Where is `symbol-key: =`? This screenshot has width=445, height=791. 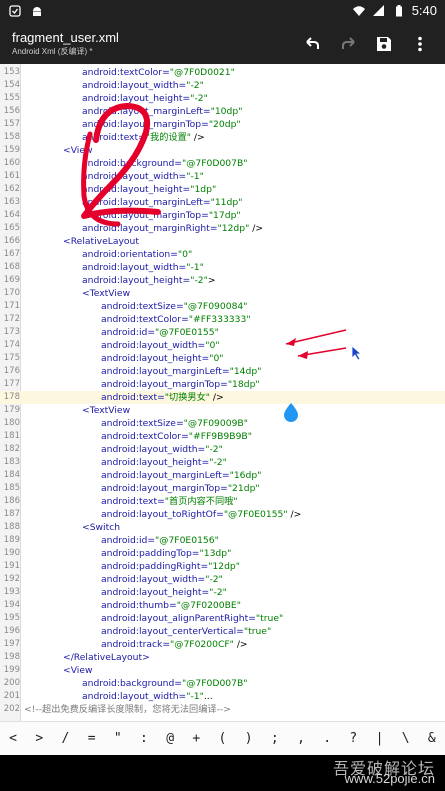 symbol-key: = is located at coordinates (92, 738).